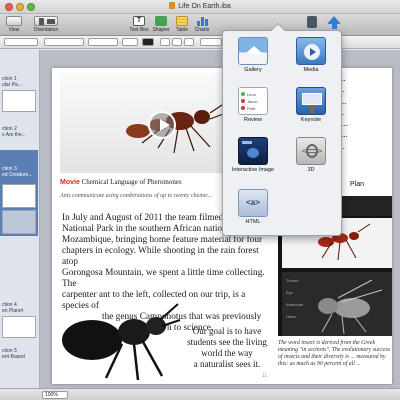  Describe the element at coordinates (295, 304) in the screenshot. I see `diagram-label-antennae: Antennae` at that location.